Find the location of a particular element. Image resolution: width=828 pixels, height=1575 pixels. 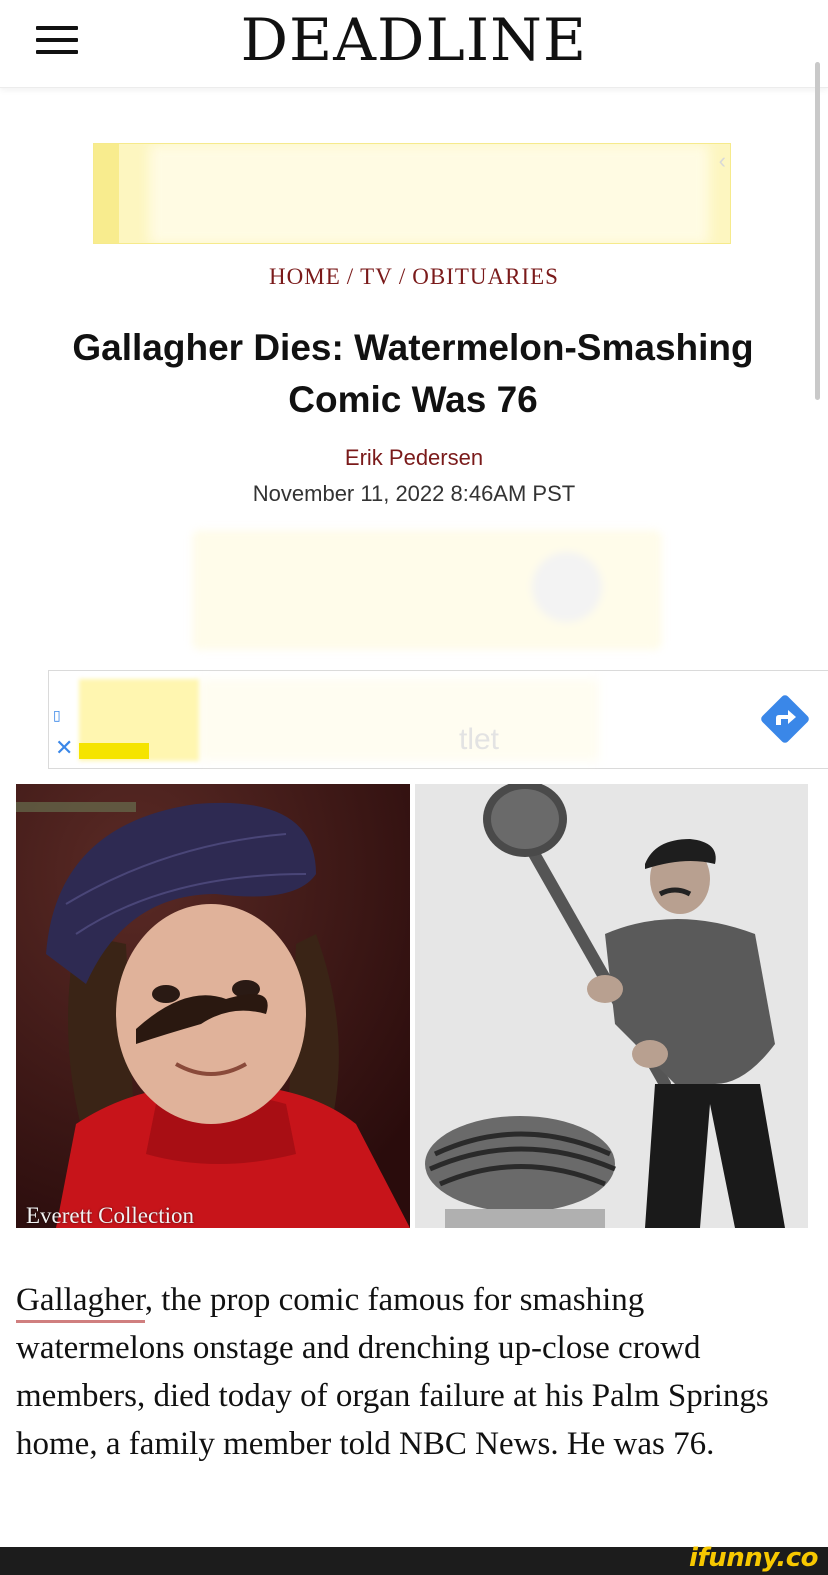

chevron-left-icon: ‹ is located at coordinates (722, 160).